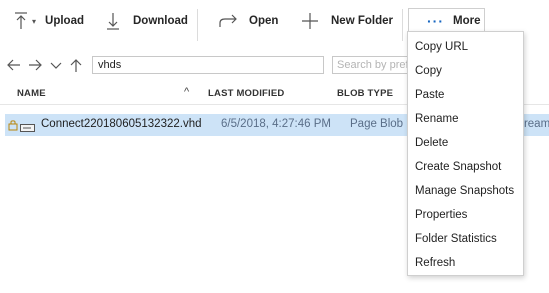  Describe the element at coordinates (21, 21) in the screenshot. I see `upload-icon` at that location.